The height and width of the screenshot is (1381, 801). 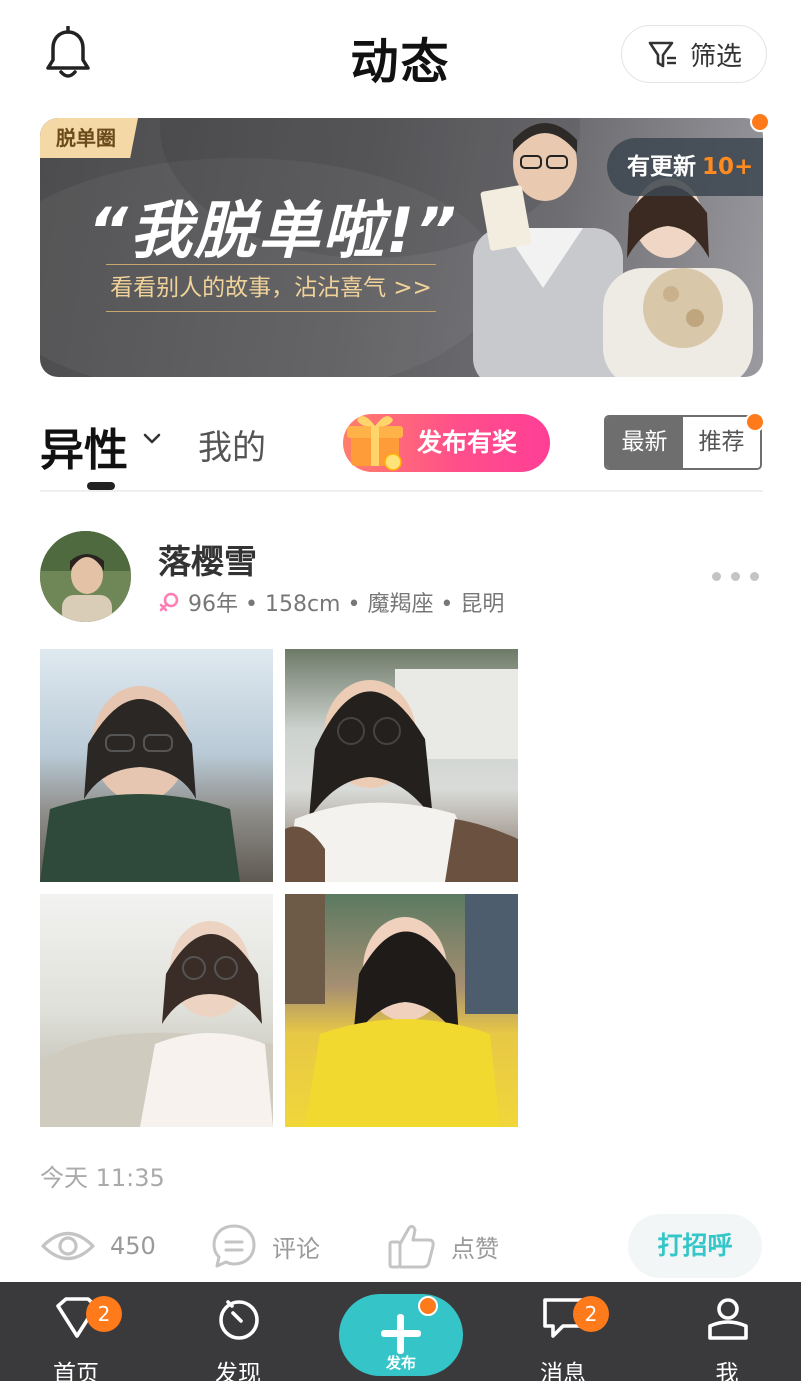 I want to click on banner-headline: “我脱单啦!”, so click(x=273, y=230).